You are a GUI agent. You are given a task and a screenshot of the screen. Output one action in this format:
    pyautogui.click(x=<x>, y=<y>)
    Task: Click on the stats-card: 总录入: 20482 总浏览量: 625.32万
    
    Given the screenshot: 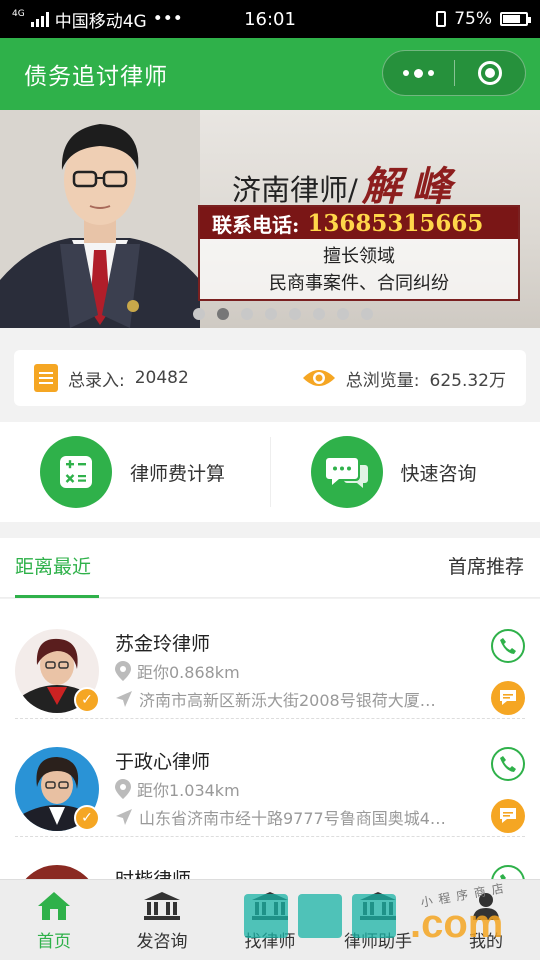 What is the action you would take?
    pyautogui.click(x=270, y=378)
    